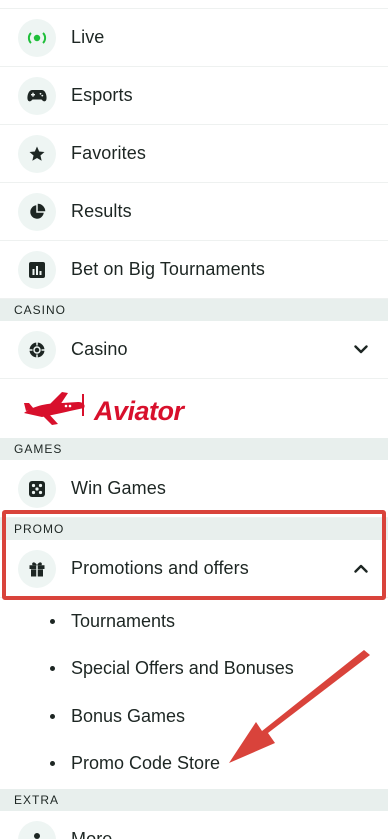 This screenshot has height=839, width=388. Describe the element at coordinates (101, 211) in the screenshot. I see `menu-item-label: Results` at that location.